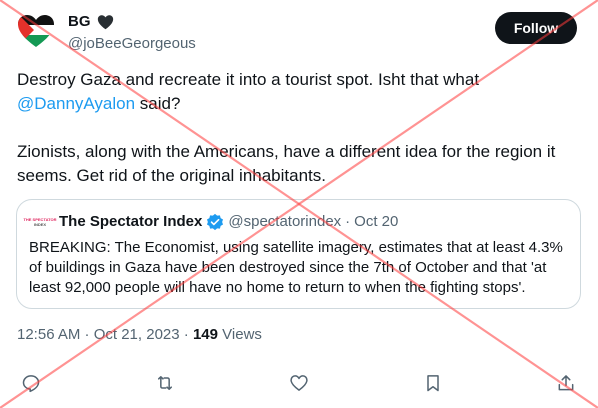  What do you see at coordinates (40, 222) in the screenshot?
I see `spectator-index-logo: THE SPECTATOR INDEX` at bounding box center [40, 222].